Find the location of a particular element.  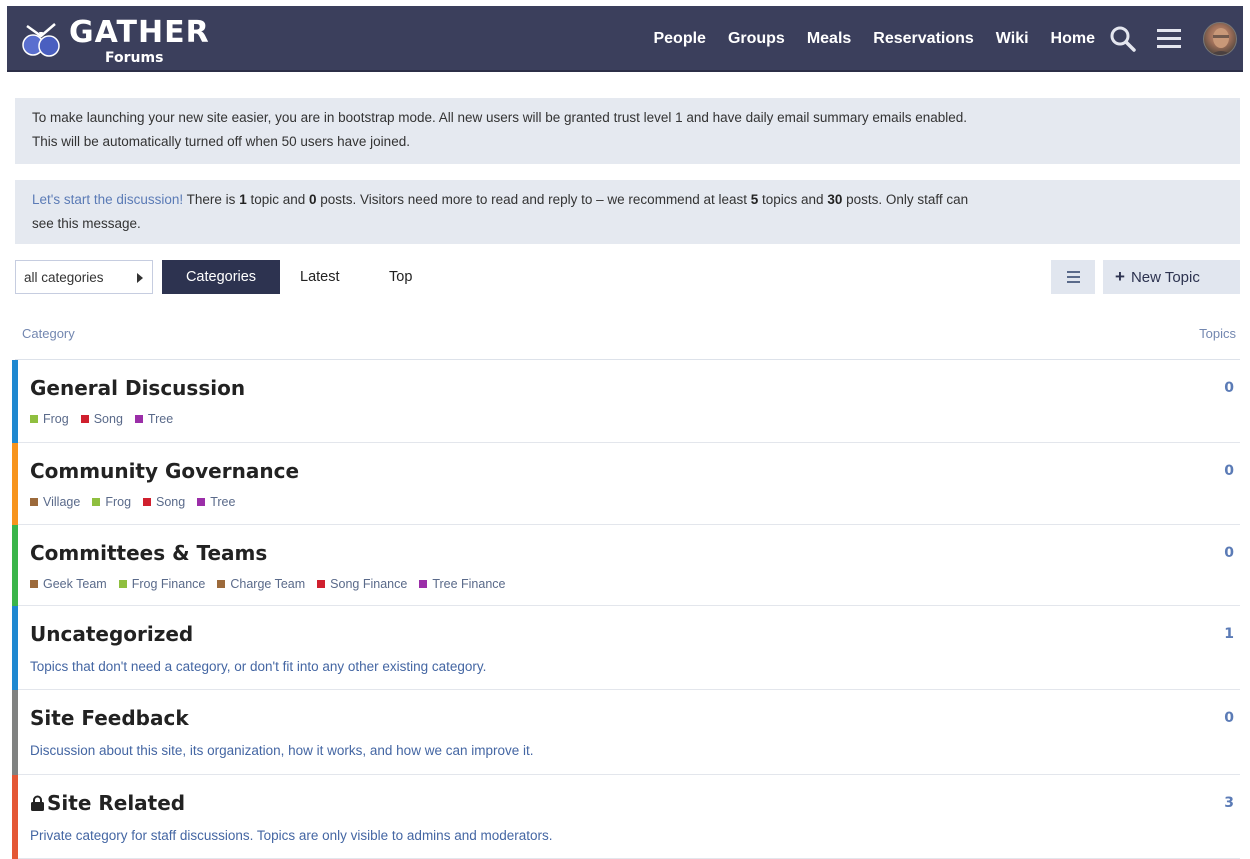

tab-top: Top is located at coordinates (400, 277).